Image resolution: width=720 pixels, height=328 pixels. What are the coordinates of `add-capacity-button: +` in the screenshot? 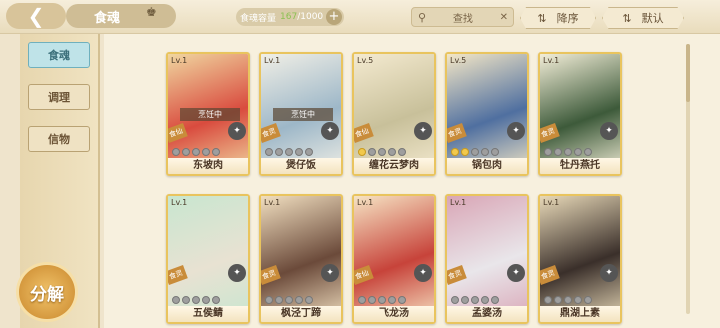 It's located at (334, 17).